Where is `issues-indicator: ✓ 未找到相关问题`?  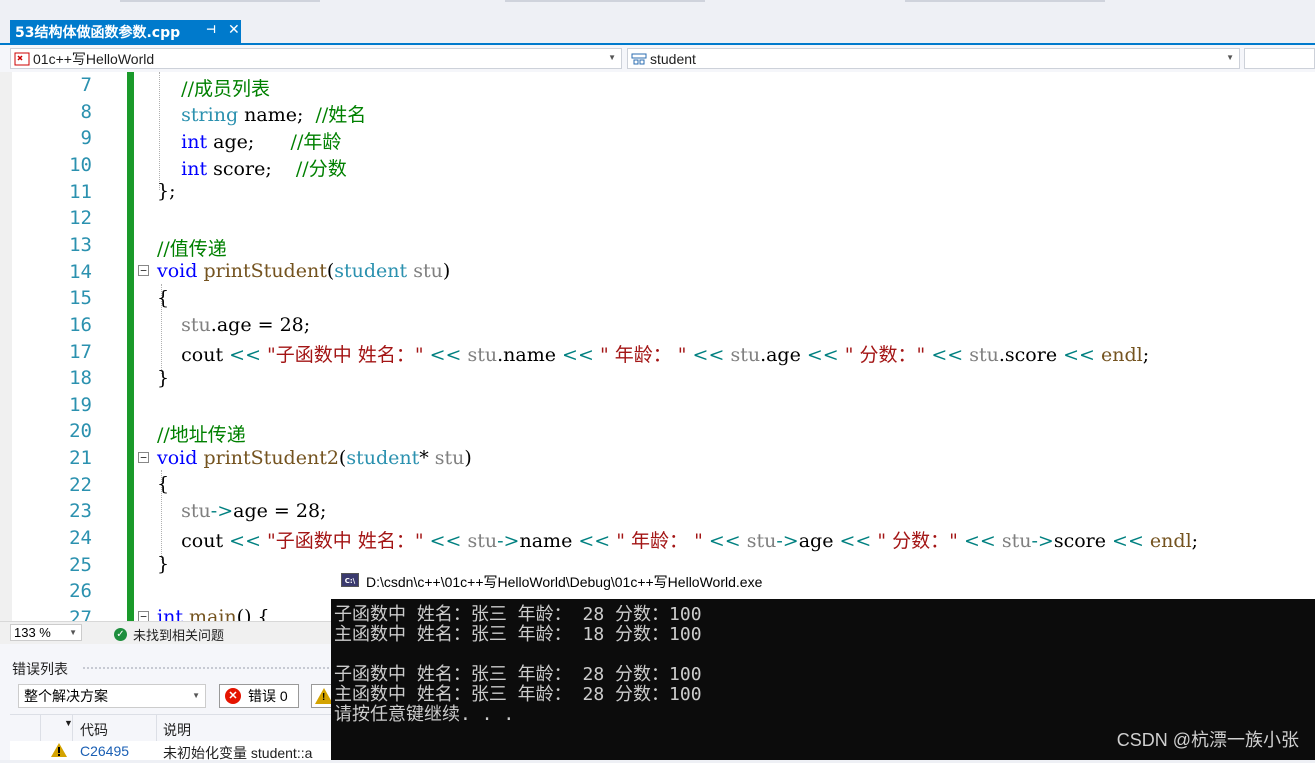 issues-indicator: ✓ 未找到相关问题 is located at coordinates (169, 634).